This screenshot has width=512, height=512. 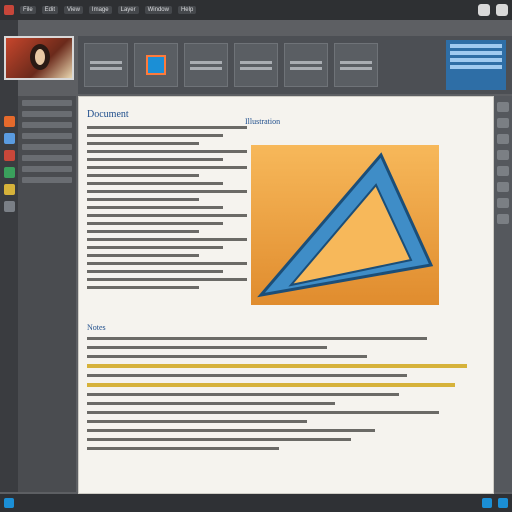 What do you see at coordinates (256, 10) in the screenshot?
I see `top-bar: File Edit View Image Layer Window Help` at bounding box center [256, 10].